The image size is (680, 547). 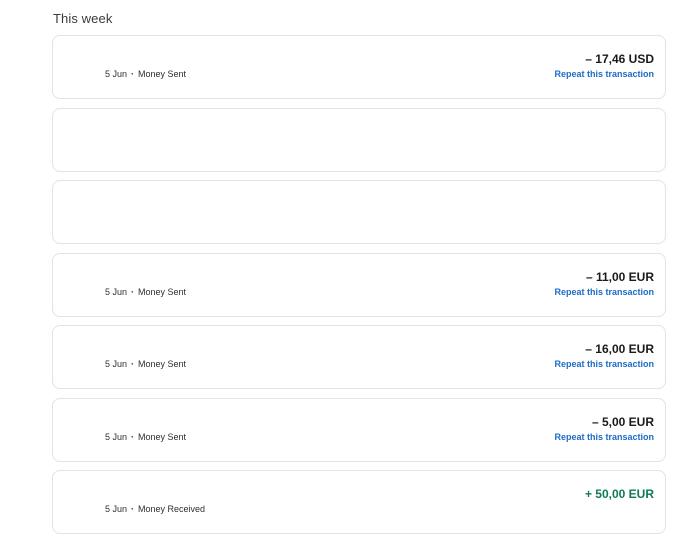 I want to click on transaction-meta: 5 Jun · Money Received, so click(x=155, y=509).